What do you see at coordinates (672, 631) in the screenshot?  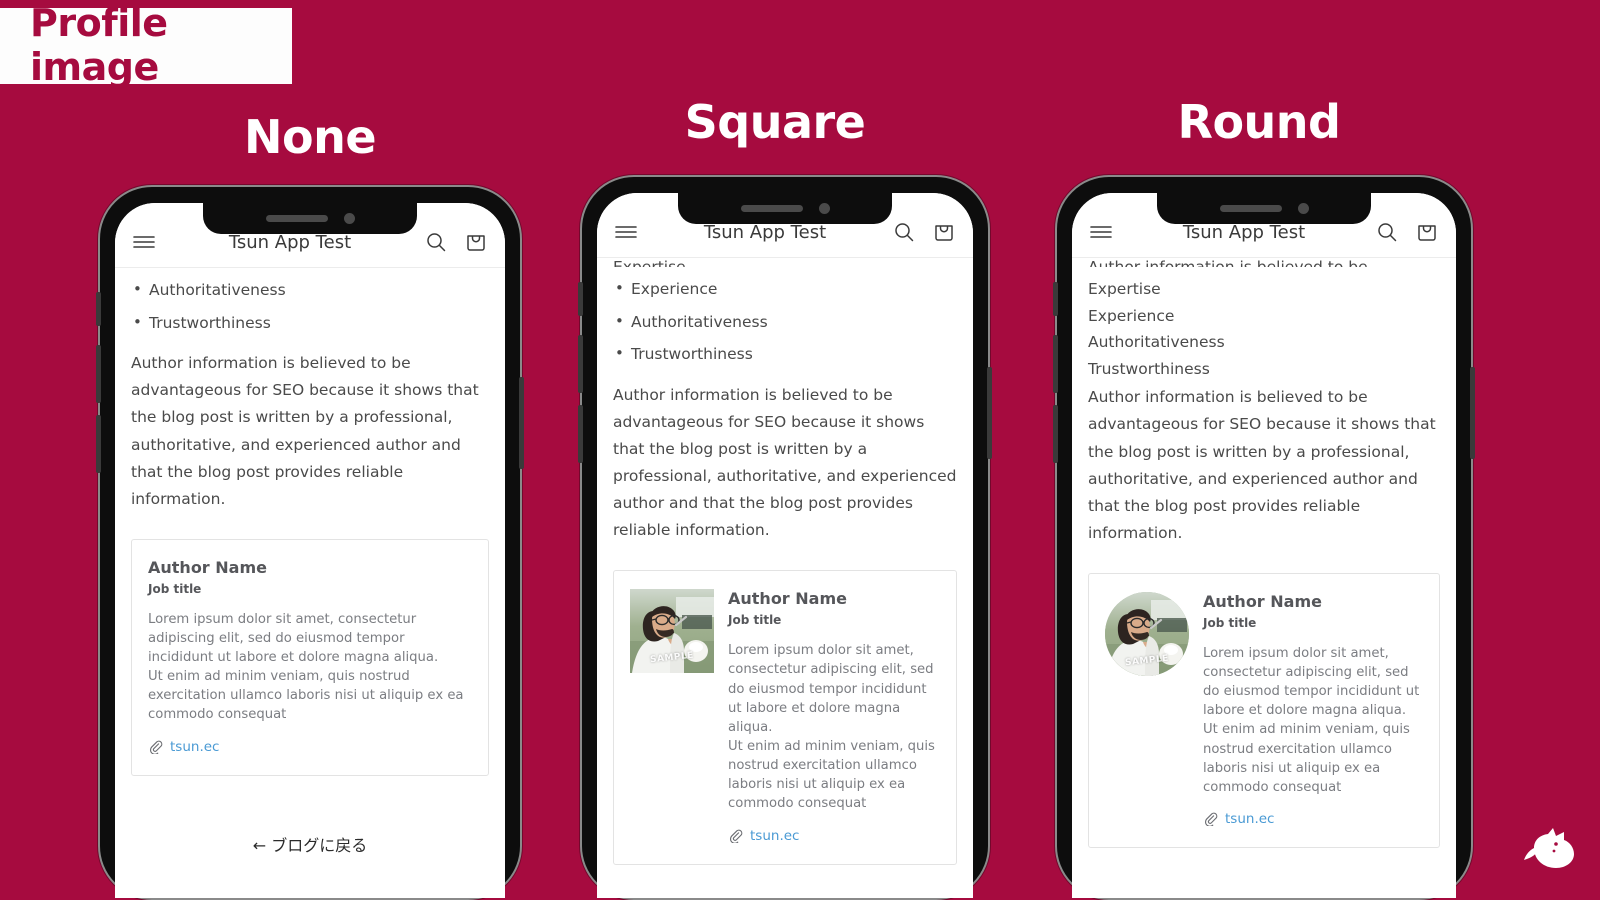 I see `author-profile-image-square: SAMPLE` at bounding box center [672, 631].